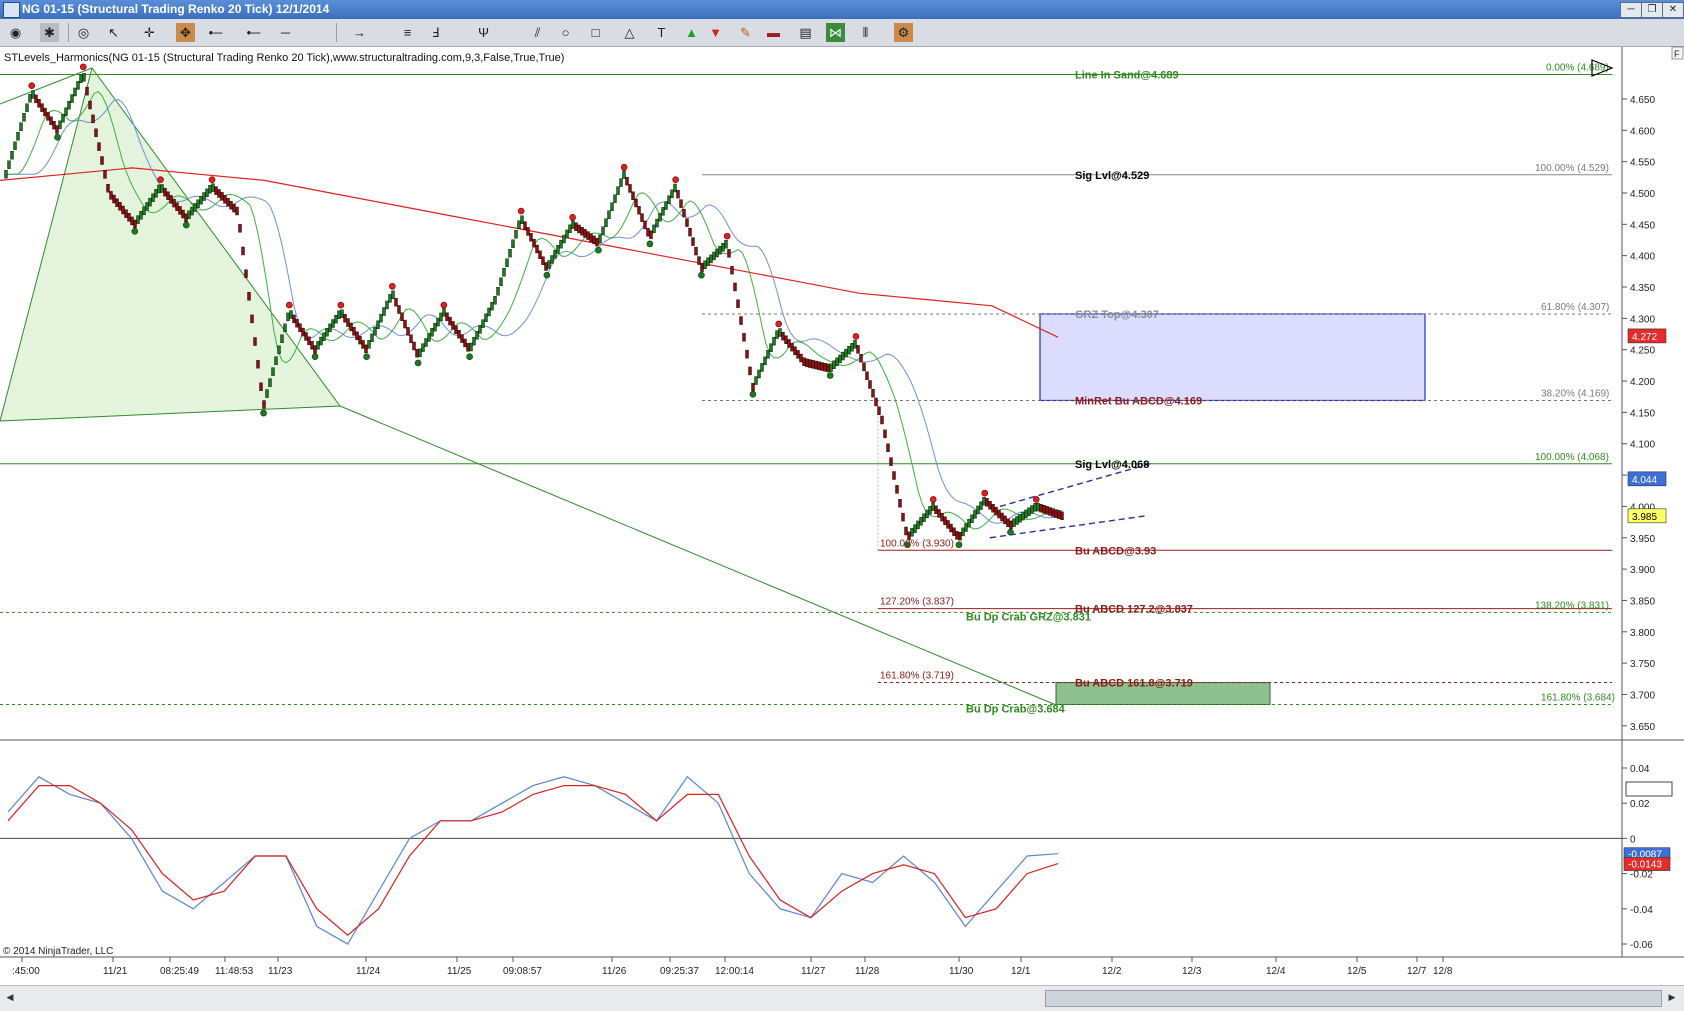 The height and width of the screenshot is (1011, 1684). I want to click on panel-icon: ▬, so click(773, 32).